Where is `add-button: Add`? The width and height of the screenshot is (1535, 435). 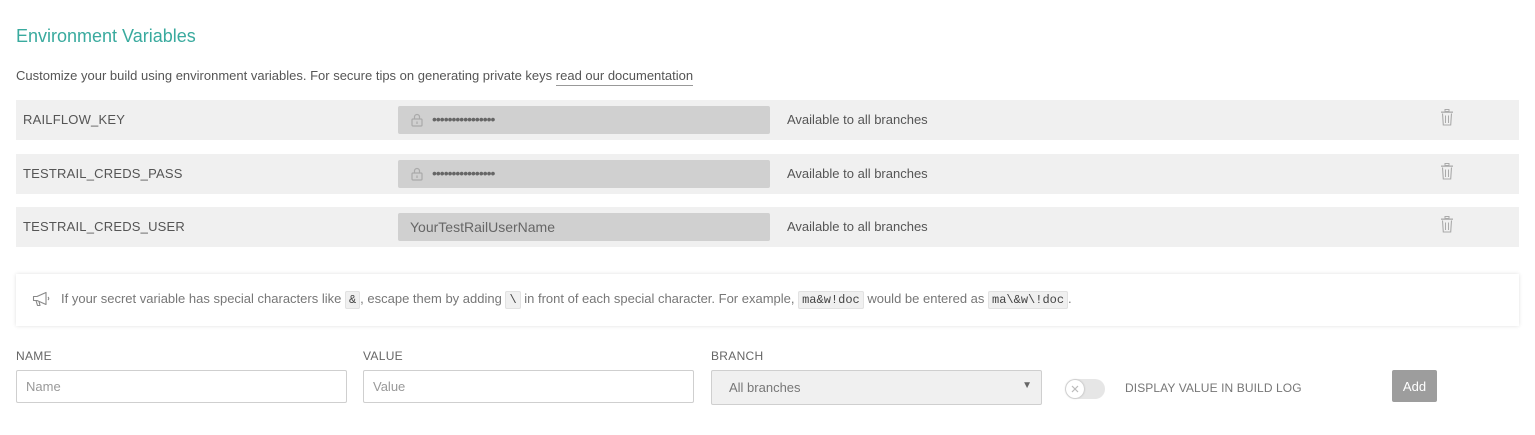 add-button: Add is located at coordinates (1414, 386).